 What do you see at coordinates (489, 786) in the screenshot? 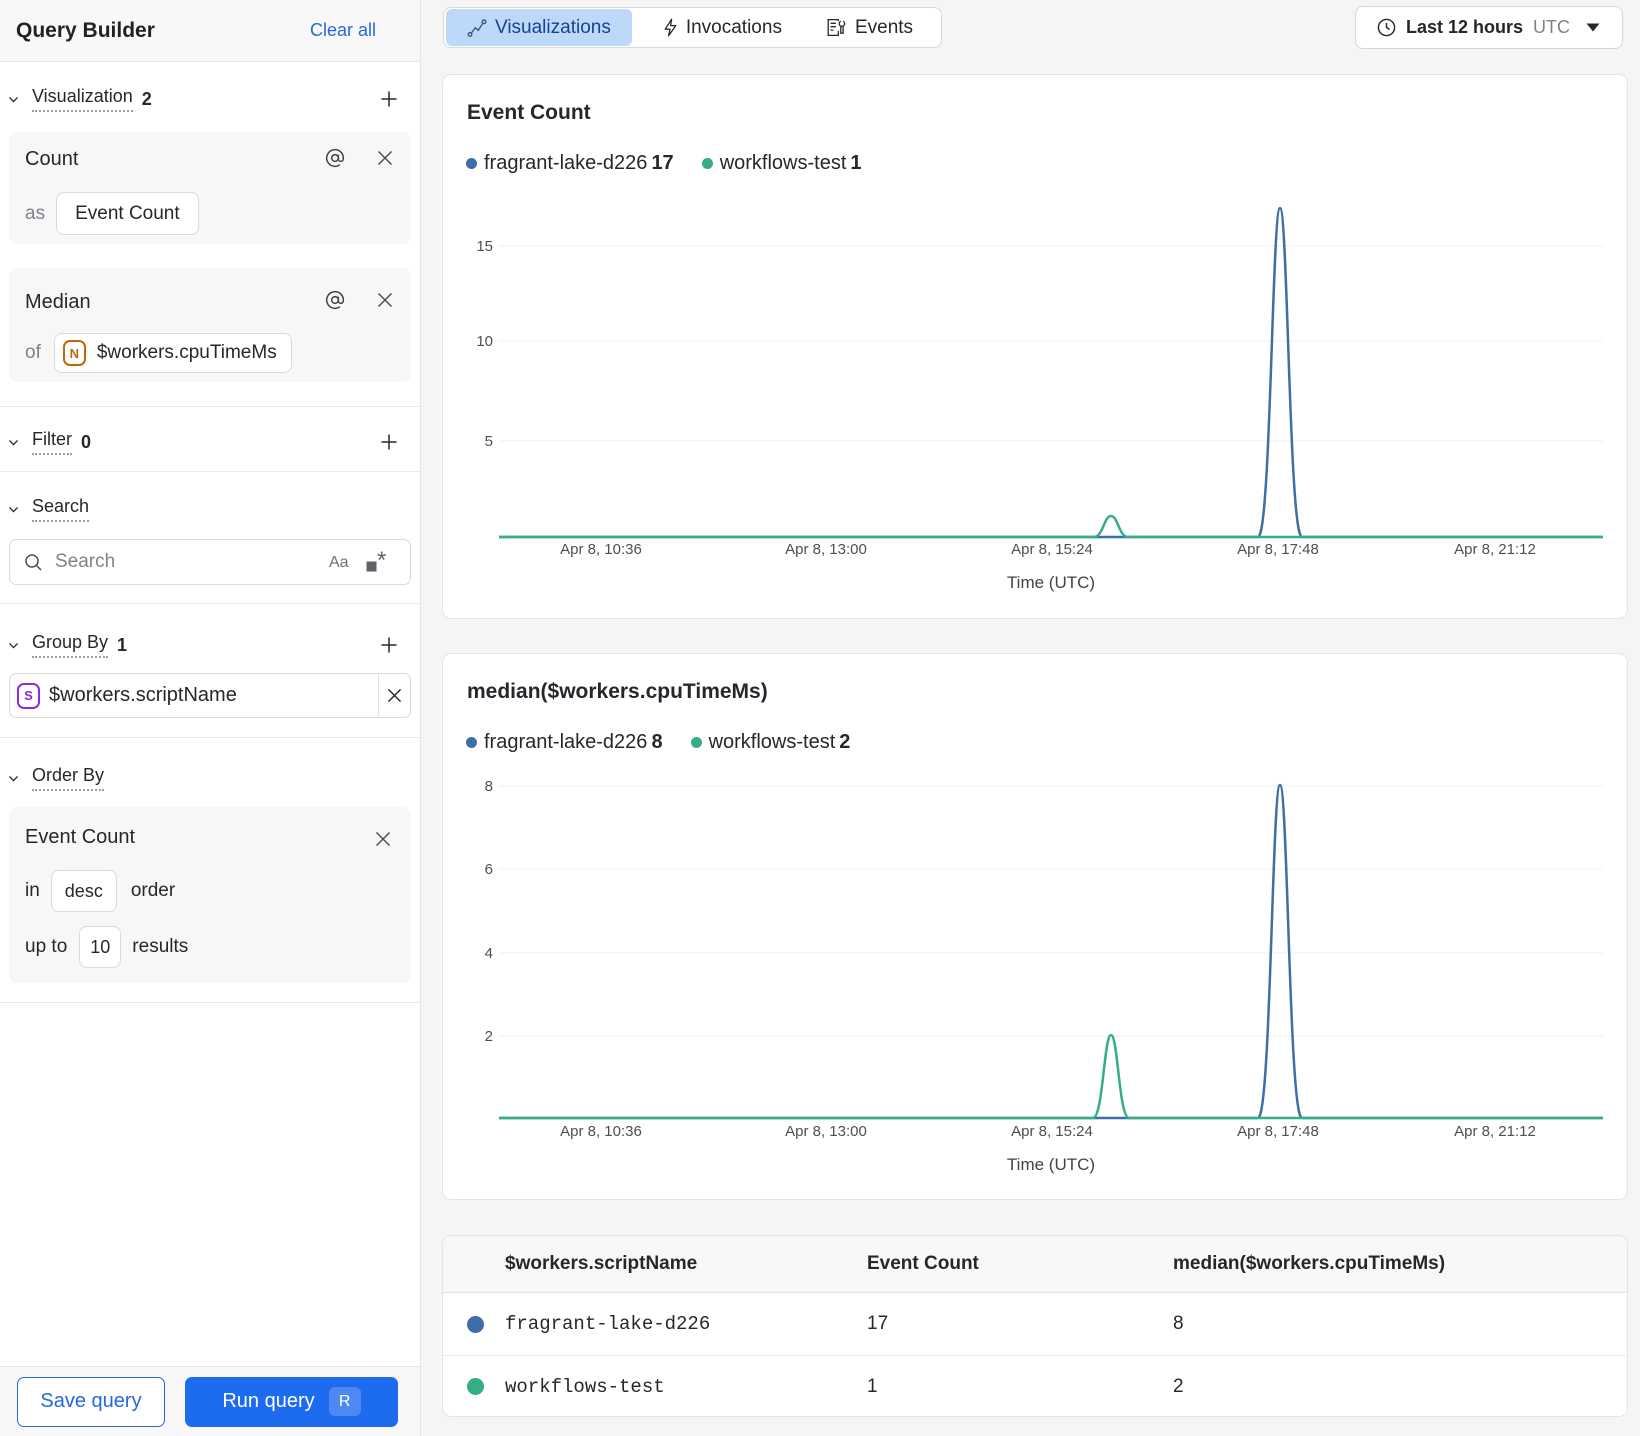
I see `svg-text: 8` at bounding box center [489, 786].